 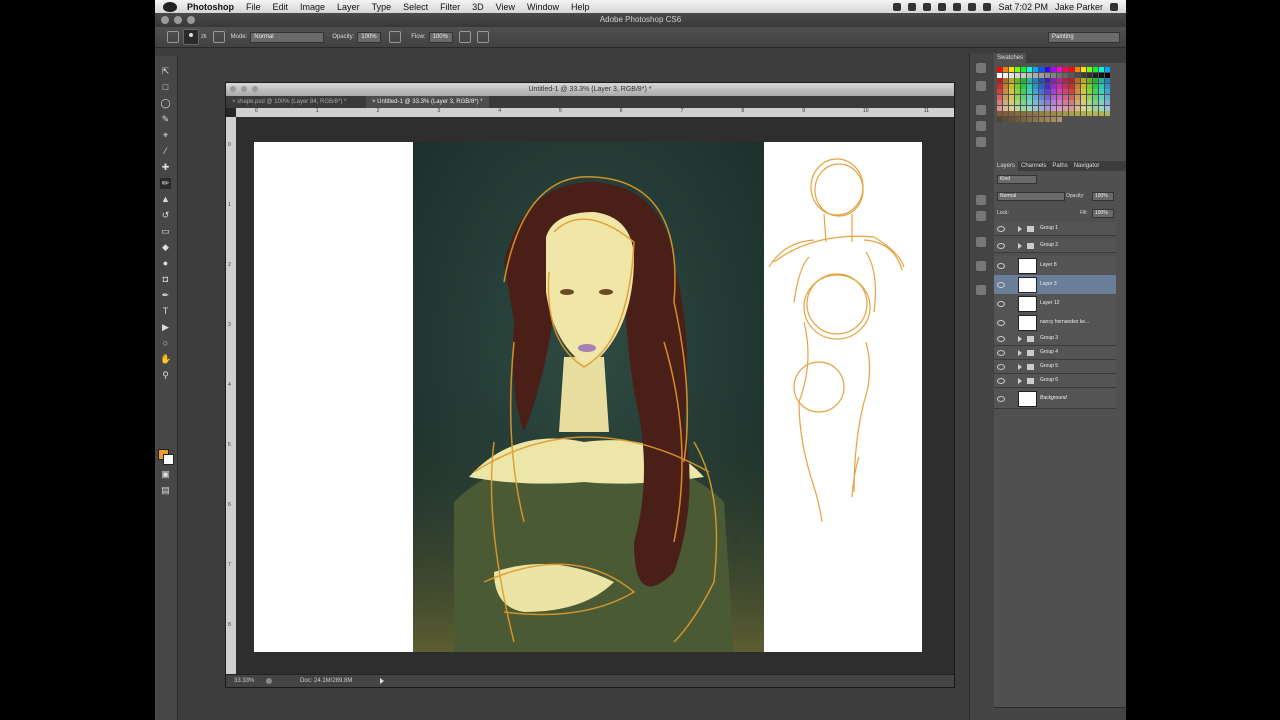 What do you see at coordinates (1055, 399) in the screenshot?
I see `layer-row: Background` at bounding box center [1055, 399].